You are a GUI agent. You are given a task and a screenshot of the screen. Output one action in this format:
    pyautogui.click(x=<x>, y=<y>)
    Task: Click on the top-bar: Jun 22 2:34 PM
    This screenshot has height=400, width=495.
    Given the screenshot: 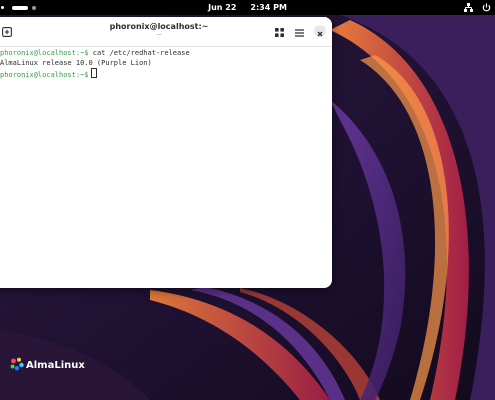 What is the action you would take?
    pyautogui.click(x=247, y=7)
    